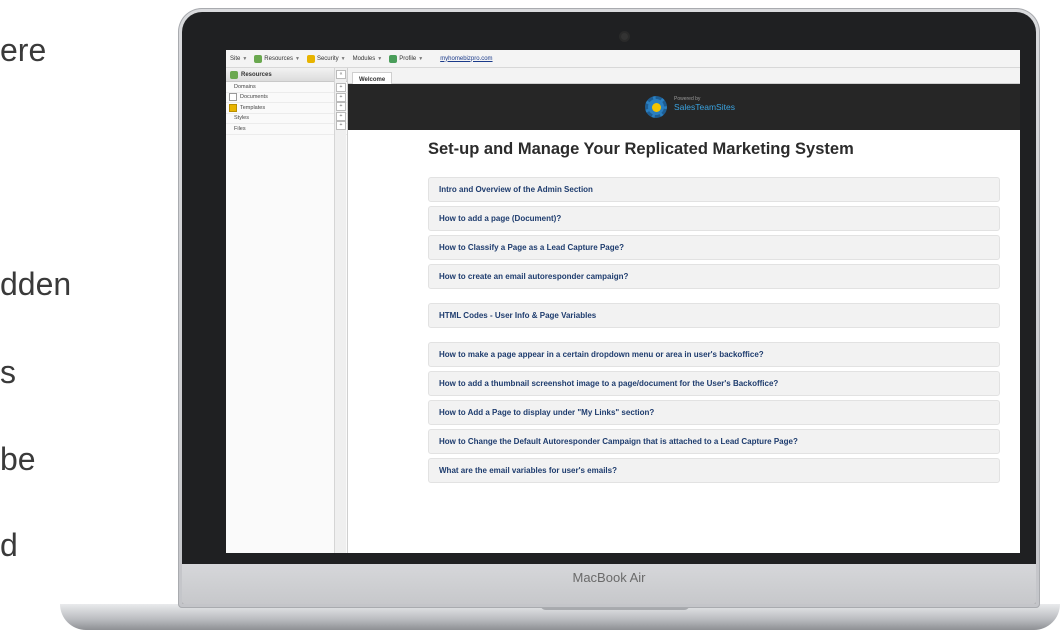 The width and height of the screenshot is (1062, 642). What do you see at coordinates (241, 118) in the screenshot?
I see `sidebar-item-label: Styles` at bounding box center [241, 118].